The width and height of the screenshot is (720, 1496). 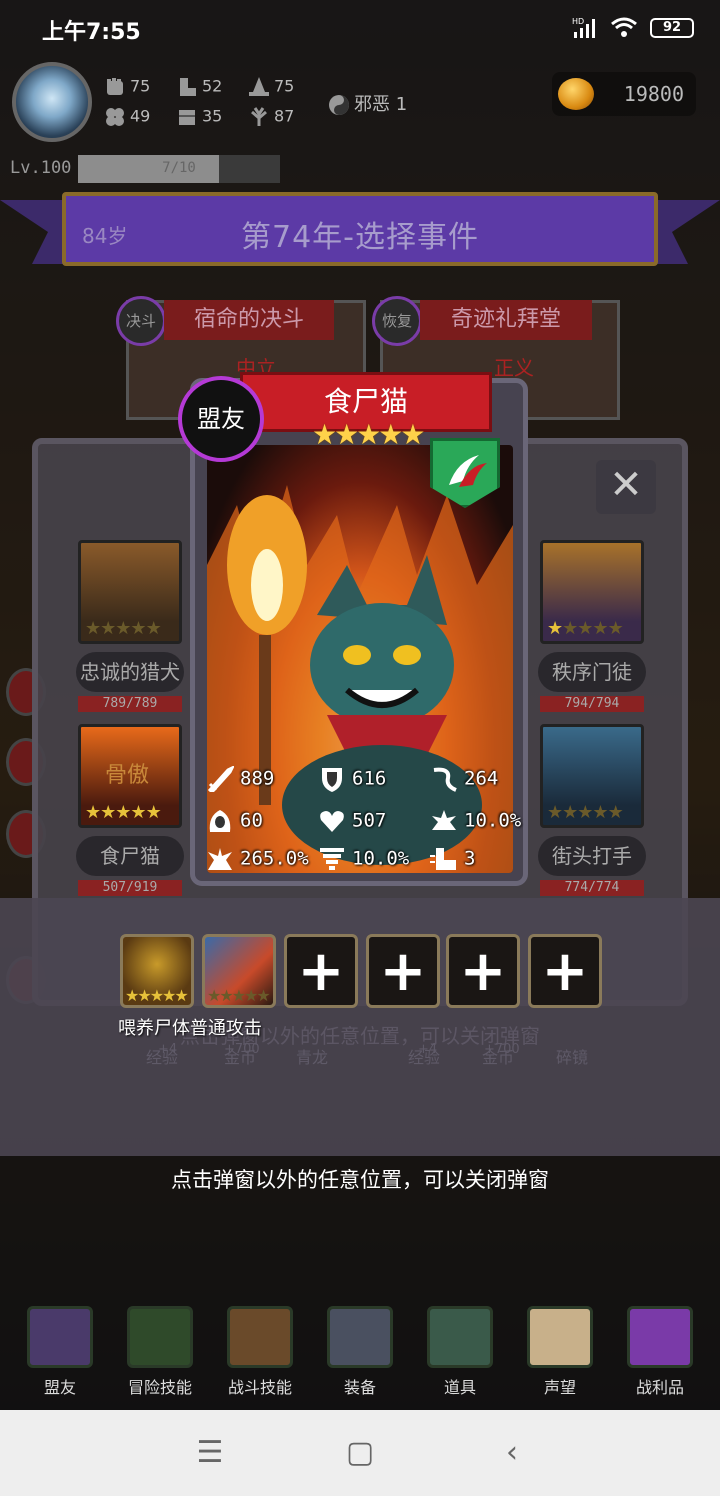 What do you see at coordinates (260, 1337) in the screenshot?
I see `backpack-icon` at bounding box center [260, 1337].